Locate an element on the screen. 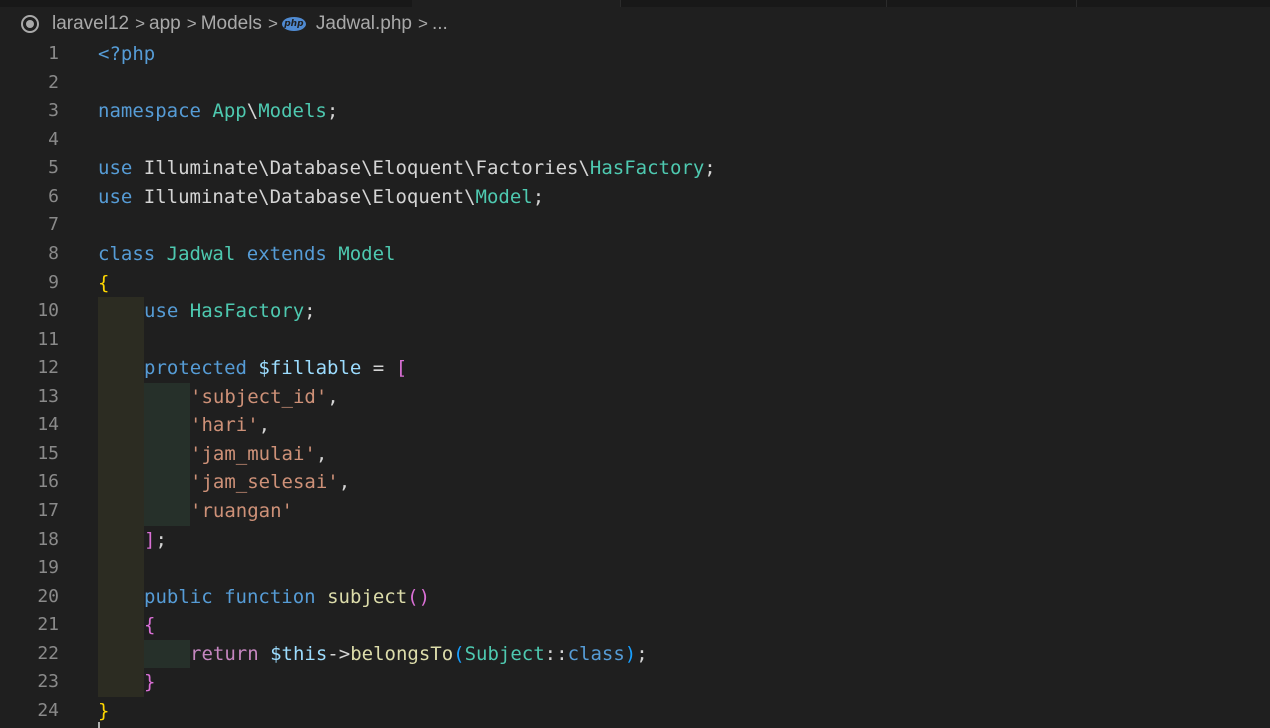 Image resolution: width=1270 pixels, height=728 pixels. code-line: 21 { is located at coordinates (635, 625).